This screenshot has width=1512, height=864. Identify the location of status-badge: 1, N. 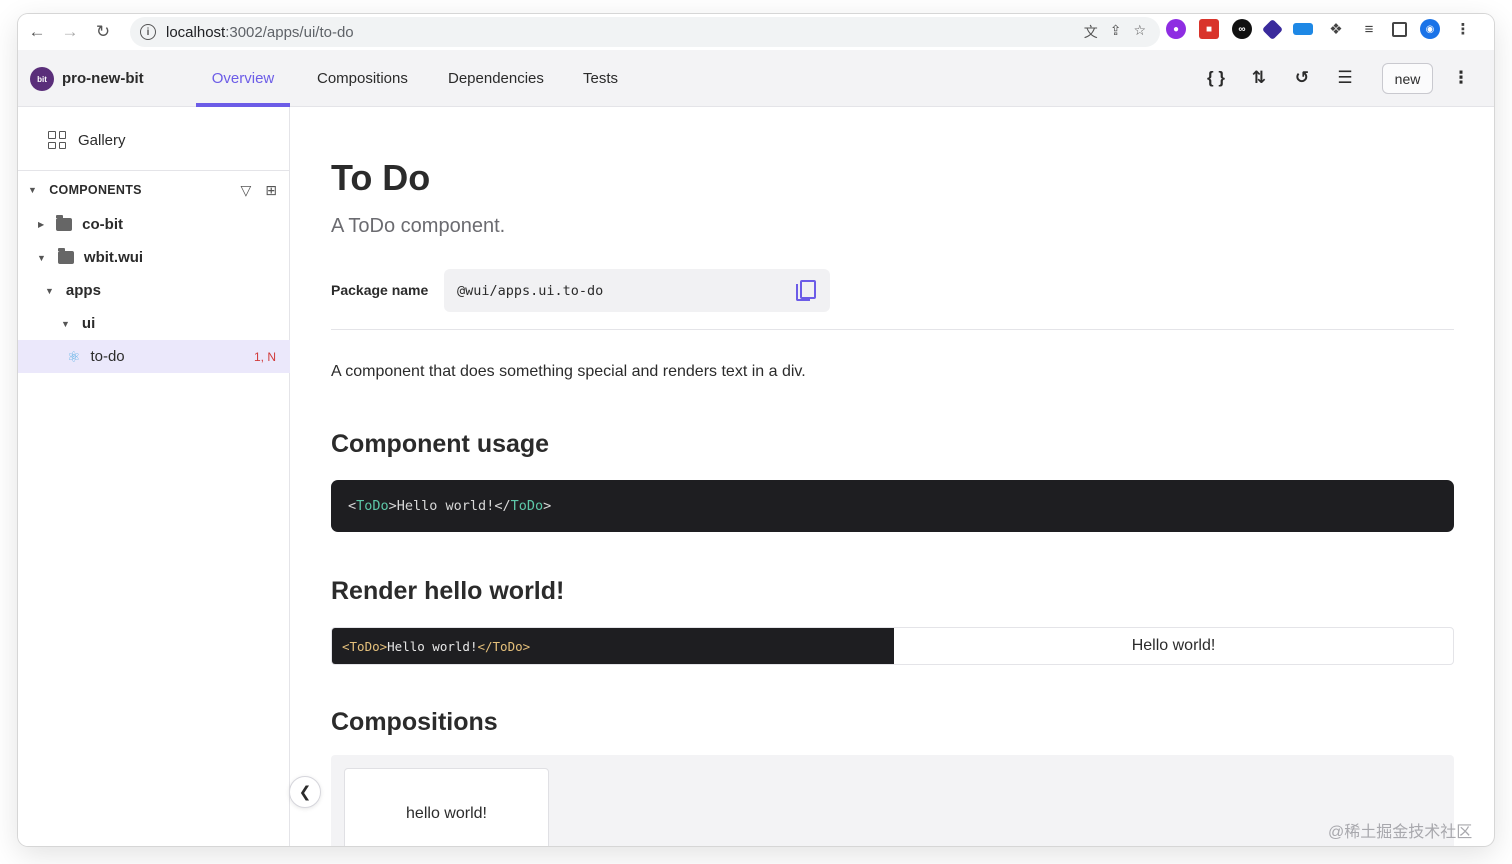
(264, 356).